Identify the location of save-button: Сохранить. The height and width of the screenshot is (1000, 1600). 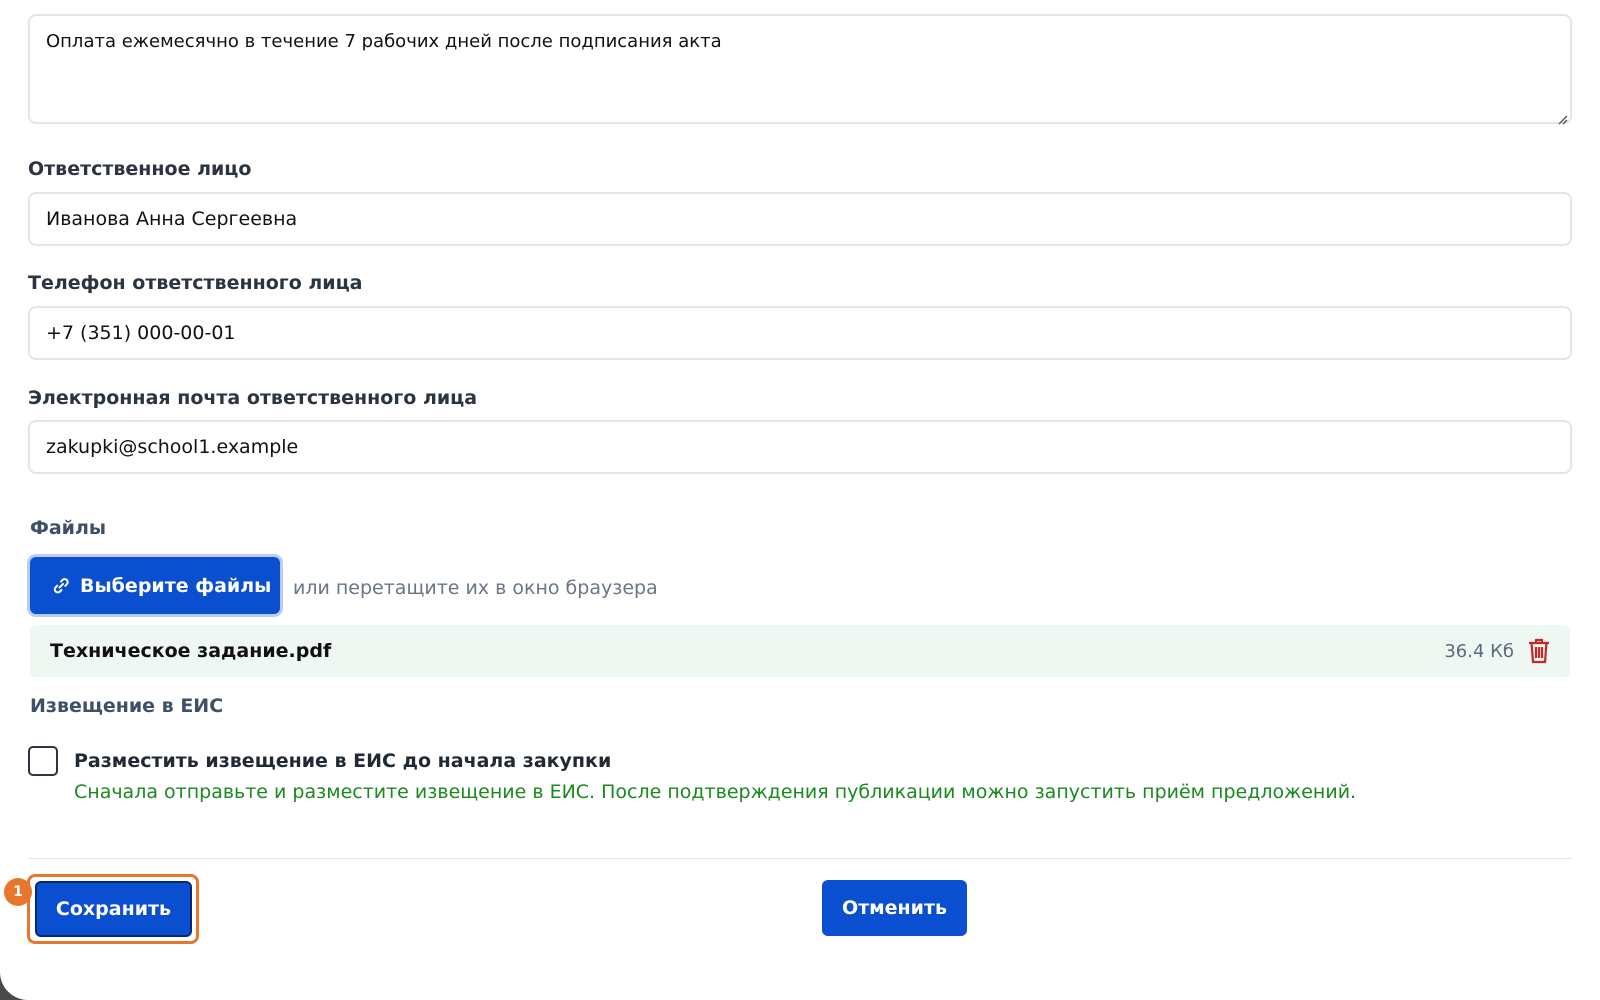
(113, 909).